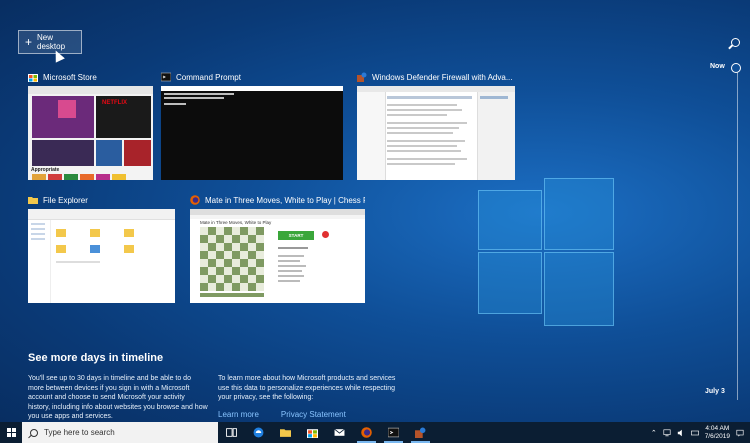 This screenshot has height=443, width=750. I want to click on taskbar-command-prompt, so click(393, 432).